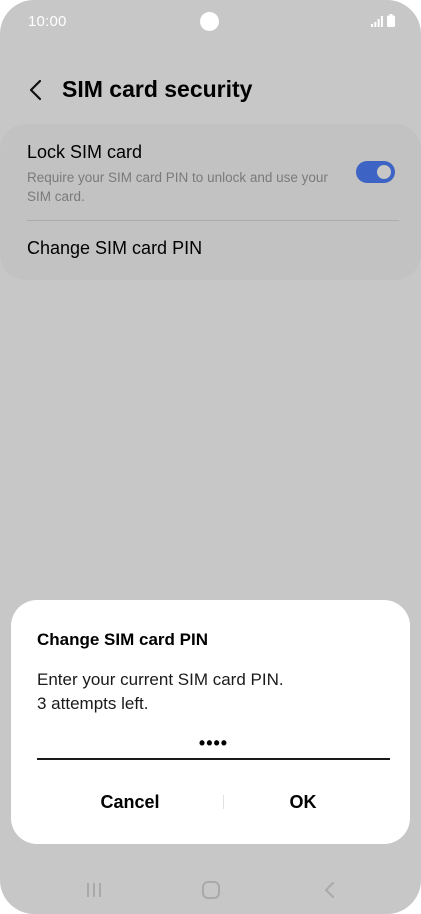 This screenshot has width=421, height=914. Describe the element at coordinates (391, 20) in the screenshot. I see `battery-icon` at that location.